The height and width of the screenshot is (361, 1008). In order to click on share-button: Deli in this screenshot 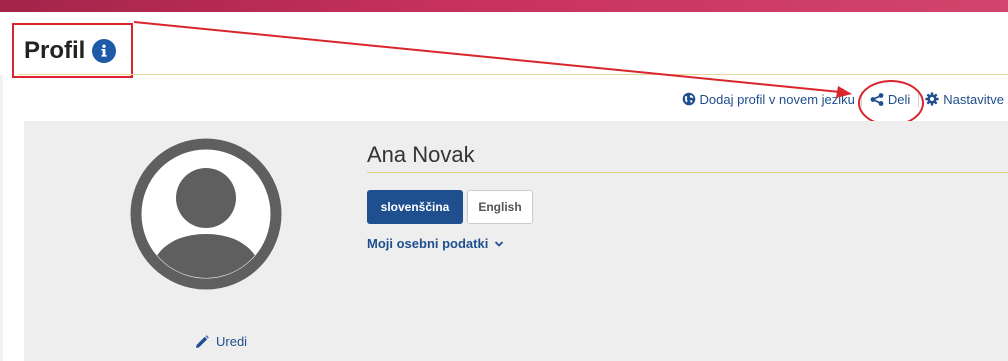, I will do `click(890, 102)`.